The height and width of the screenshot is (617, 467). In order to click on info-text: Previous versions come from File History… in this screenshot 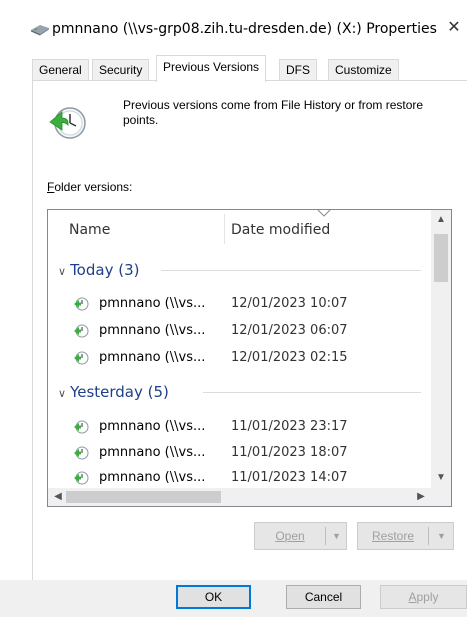, I will do `click(273, 112)`.